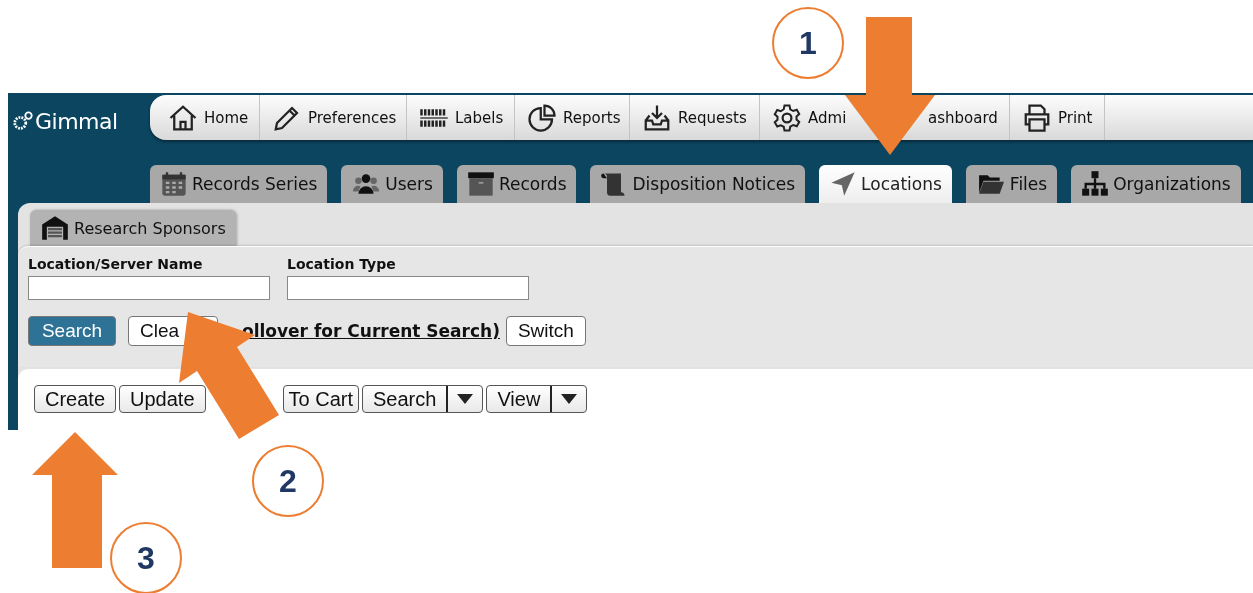 Image resolution: width=1253 pixels, height=593 pixels. What do you see at coordinates (72, 331) in the screenshot?
I see `search-button: Search` at bounding box center [72, 331].